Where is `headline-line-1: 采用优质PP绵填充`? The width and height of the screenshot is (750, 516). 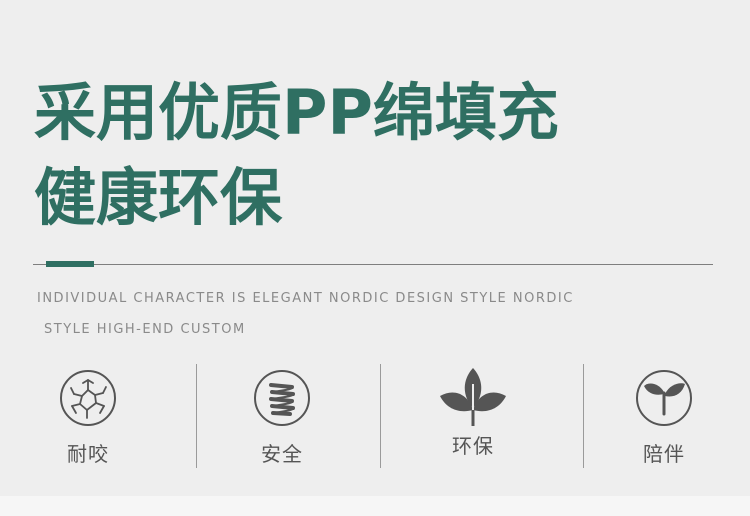
headline-line-1: 采用优质PP绵填充 is located at coordinates (296, 112).